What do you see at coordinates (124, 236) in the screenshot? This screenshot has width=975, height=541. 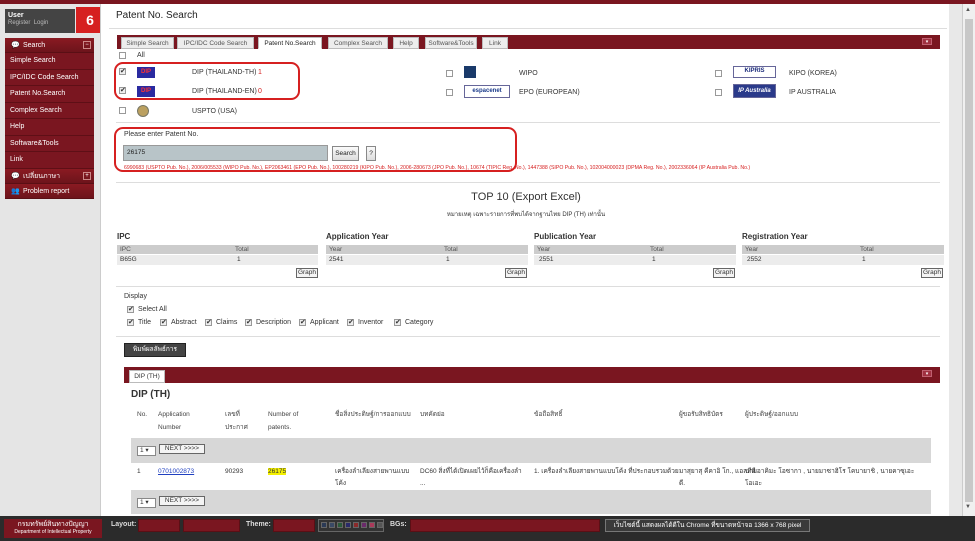 I see `ipc-section-title: IPC` at bounding box center [124, 236].